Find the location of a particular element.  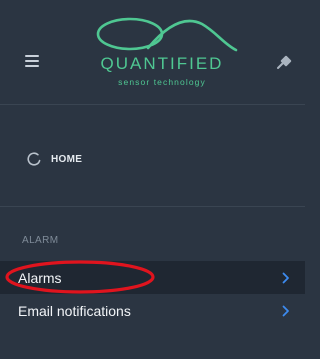

section-divider is located at coordinates (152, 206).